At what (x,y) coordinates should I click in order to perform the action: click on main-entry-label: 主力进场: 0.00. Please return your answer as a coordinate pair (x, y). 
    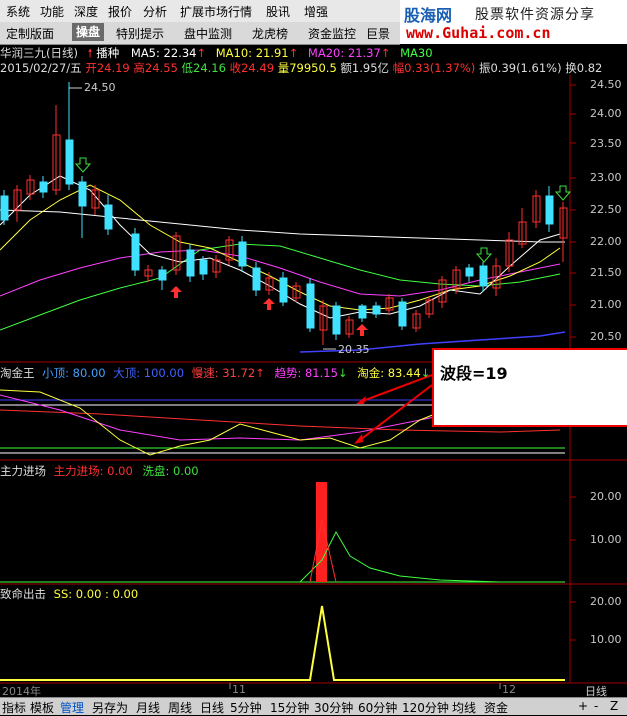
    Looking at the image, I should click on (93, 471).